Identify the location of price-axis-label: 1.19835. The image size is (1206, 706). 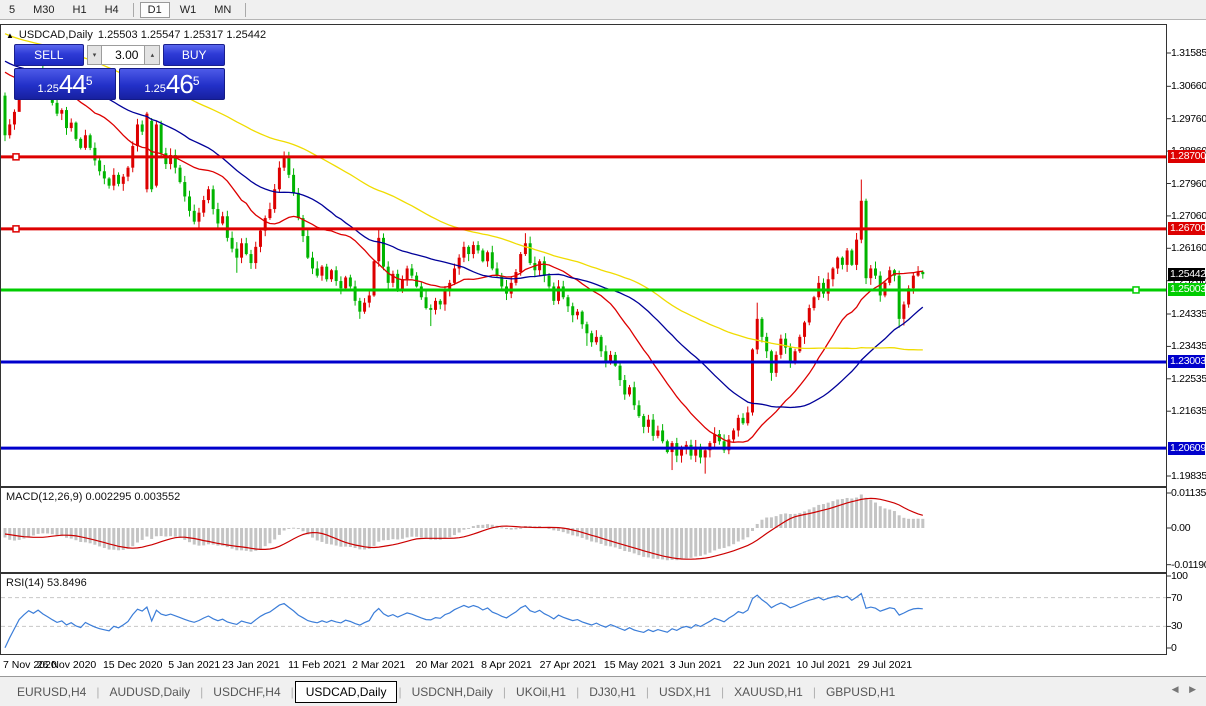
(1188, 476).